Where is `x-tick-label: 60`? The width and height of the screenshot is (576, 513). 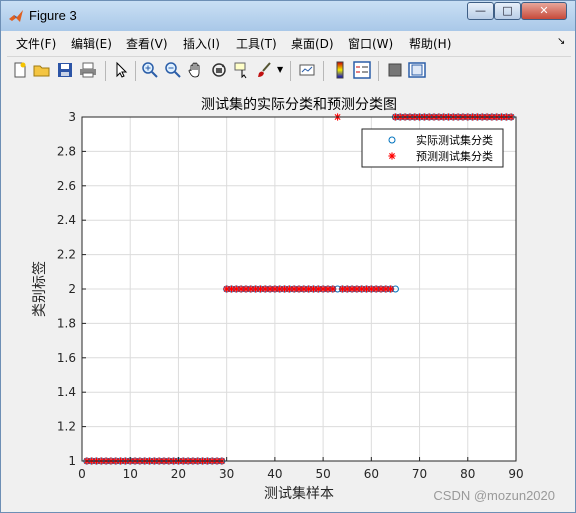
x-tick-label: 60 is located at coordinates (371, 474).